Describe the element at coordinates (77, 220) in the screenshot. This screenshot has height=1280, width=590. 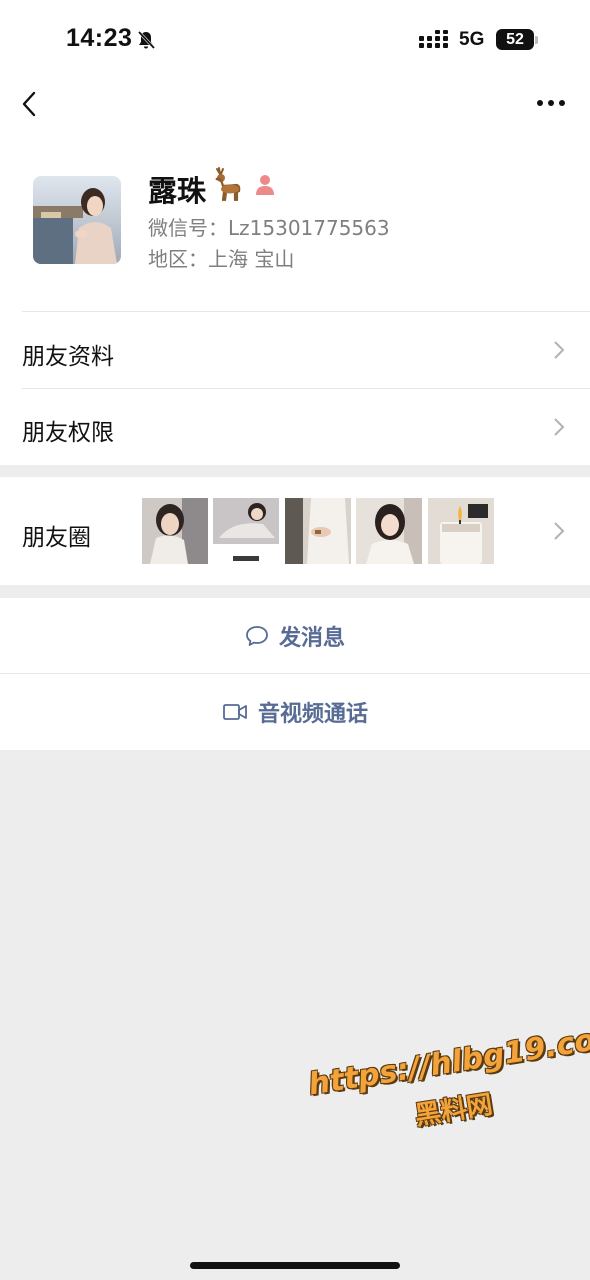
I see `avatar` at that location.